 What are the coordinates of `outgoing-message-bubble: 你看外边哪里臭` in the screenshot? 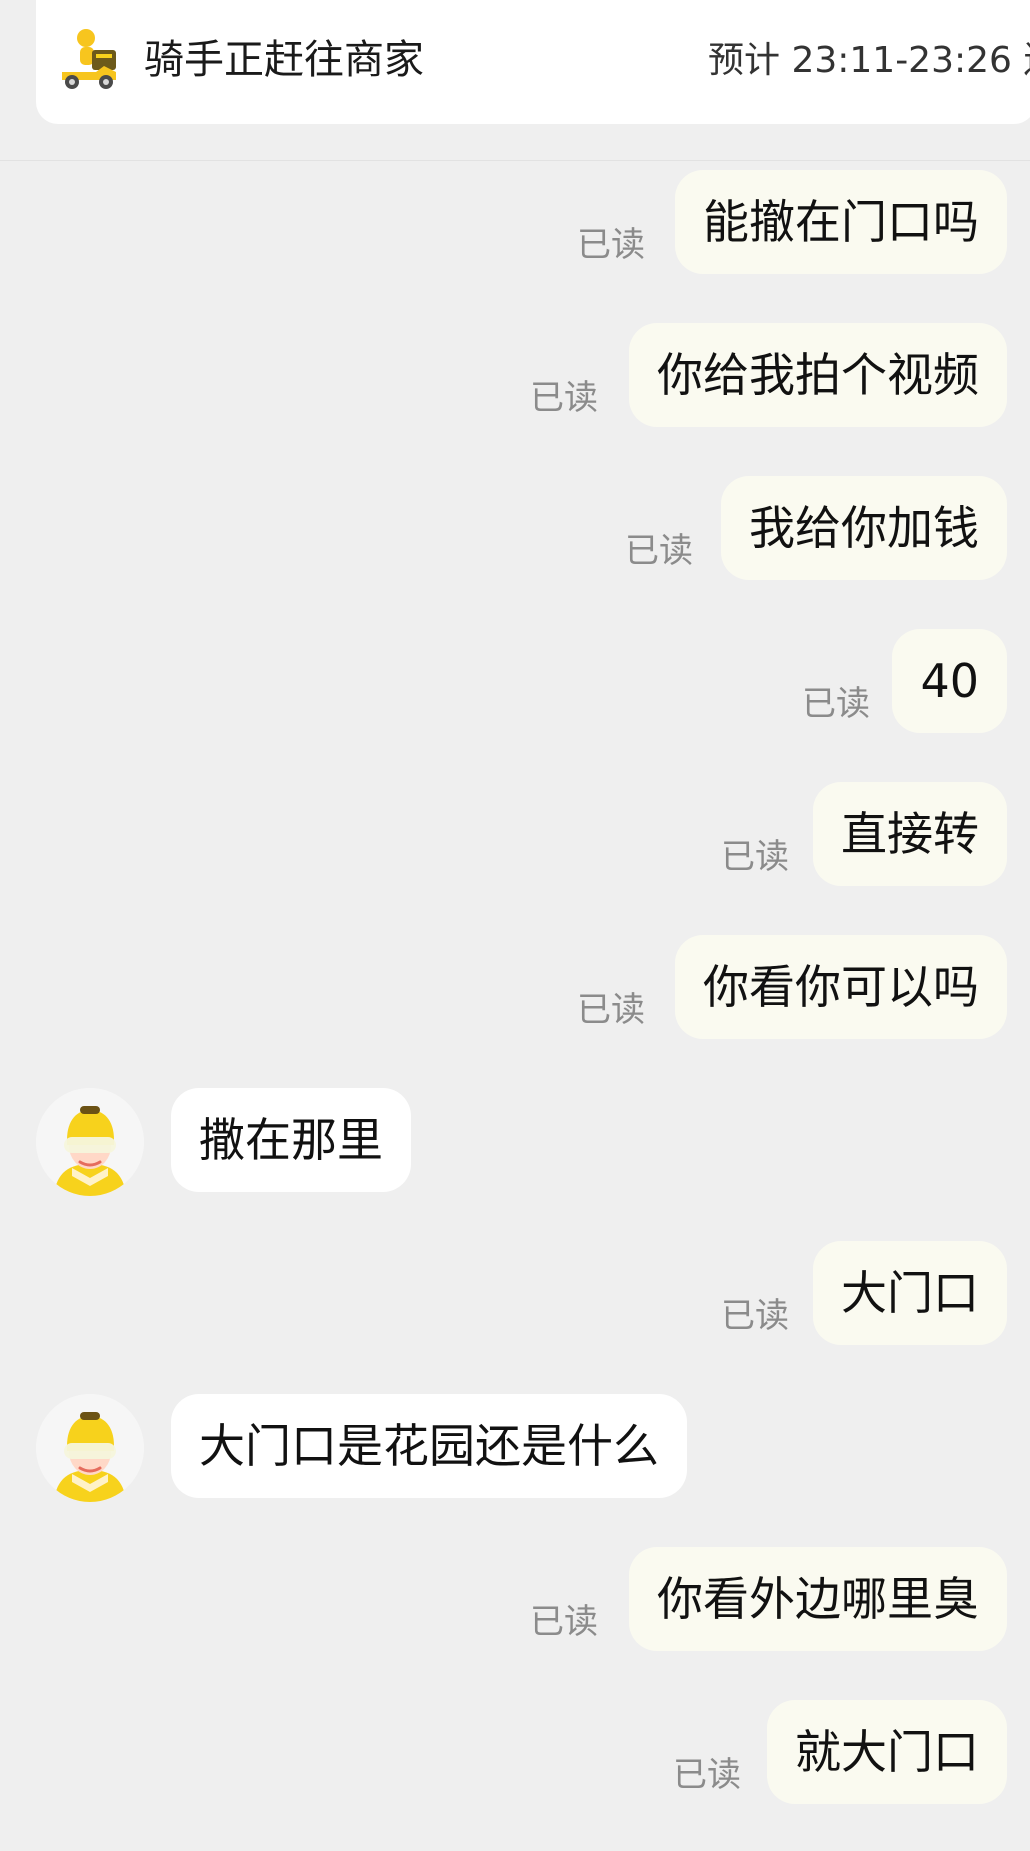 It's located at (818, 1599).